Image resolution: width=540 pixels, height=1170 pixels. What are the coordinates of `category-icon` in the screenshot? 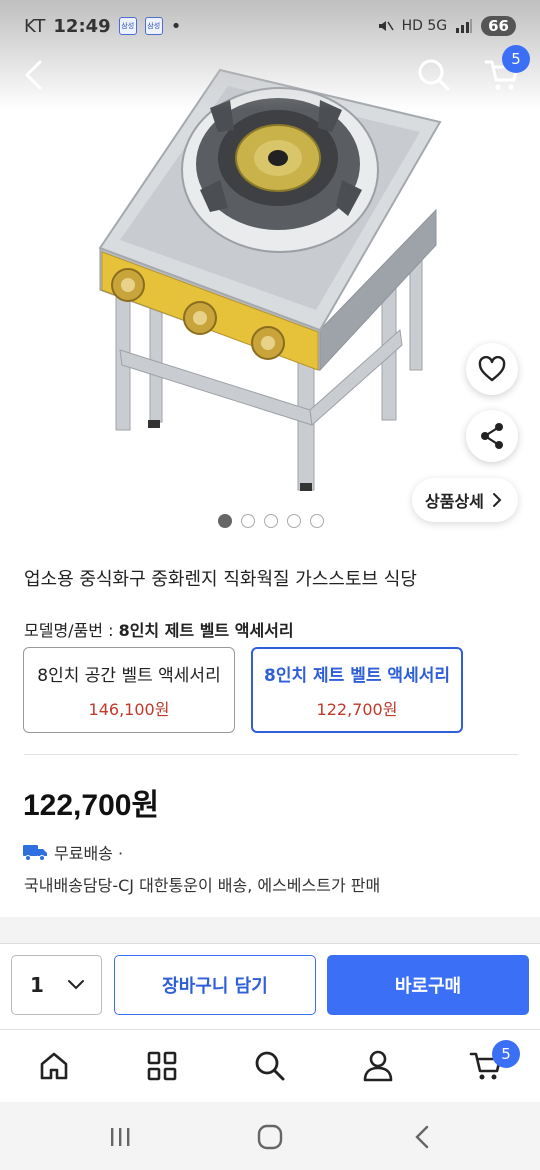 It's located at (162, 1066).